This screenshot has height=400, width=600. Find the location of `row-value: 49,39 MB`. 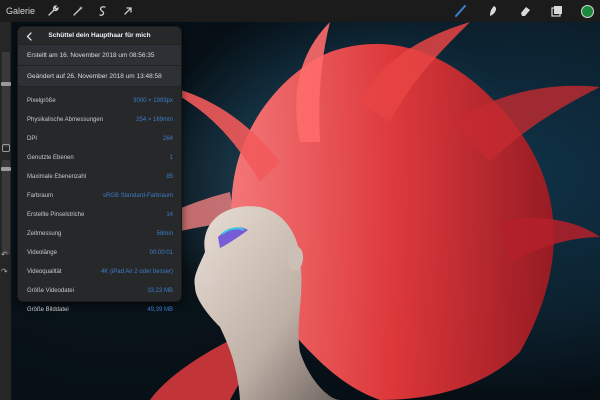

row-value: 49,39 MB is located at coordinates (160, 309).